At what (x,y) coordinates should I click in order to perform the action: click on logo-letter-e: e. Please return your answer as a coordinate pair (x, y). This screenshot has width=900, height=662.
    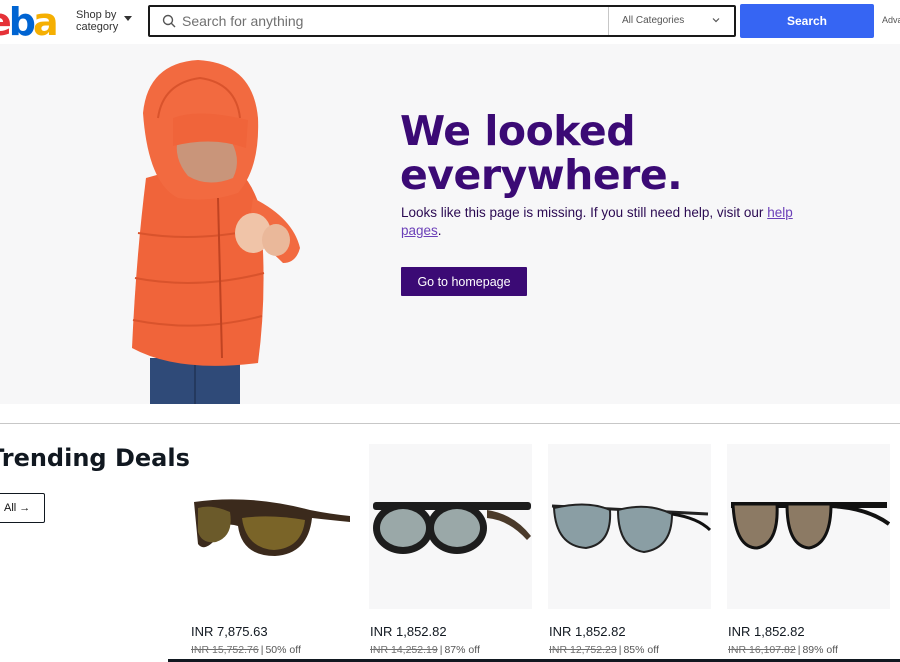
    Looking at the image, I should click on (6, 22).